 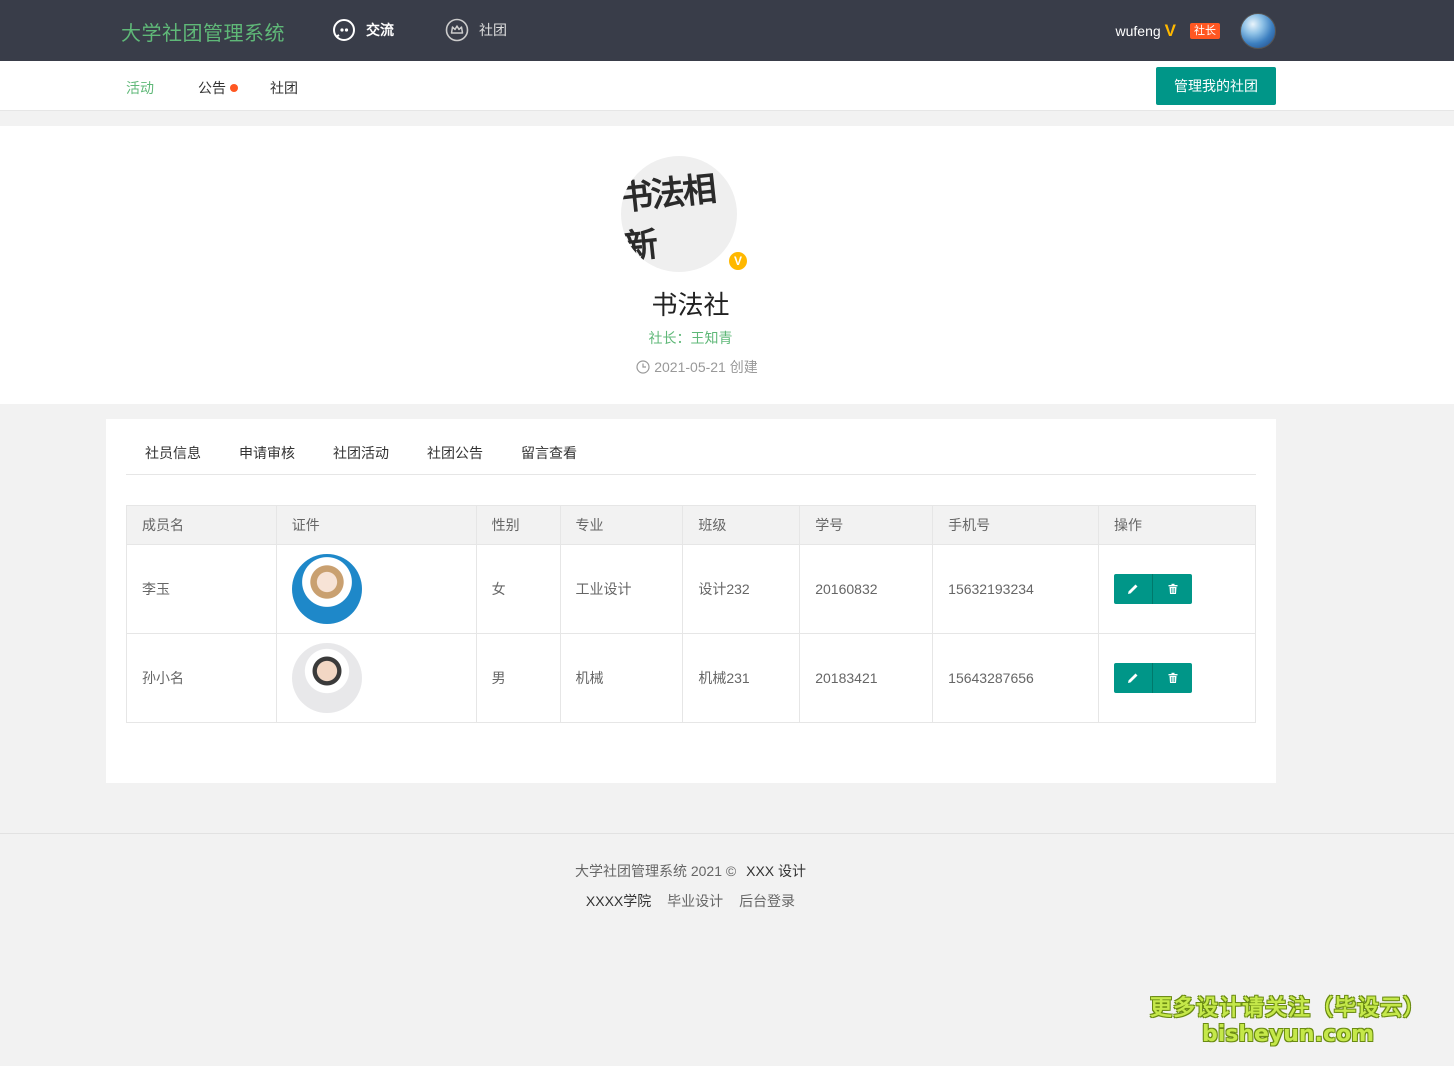 I want to click on watermark: 更多设计请关注（毕设云） bisheyun.com, so click(x=1288, y=1018).